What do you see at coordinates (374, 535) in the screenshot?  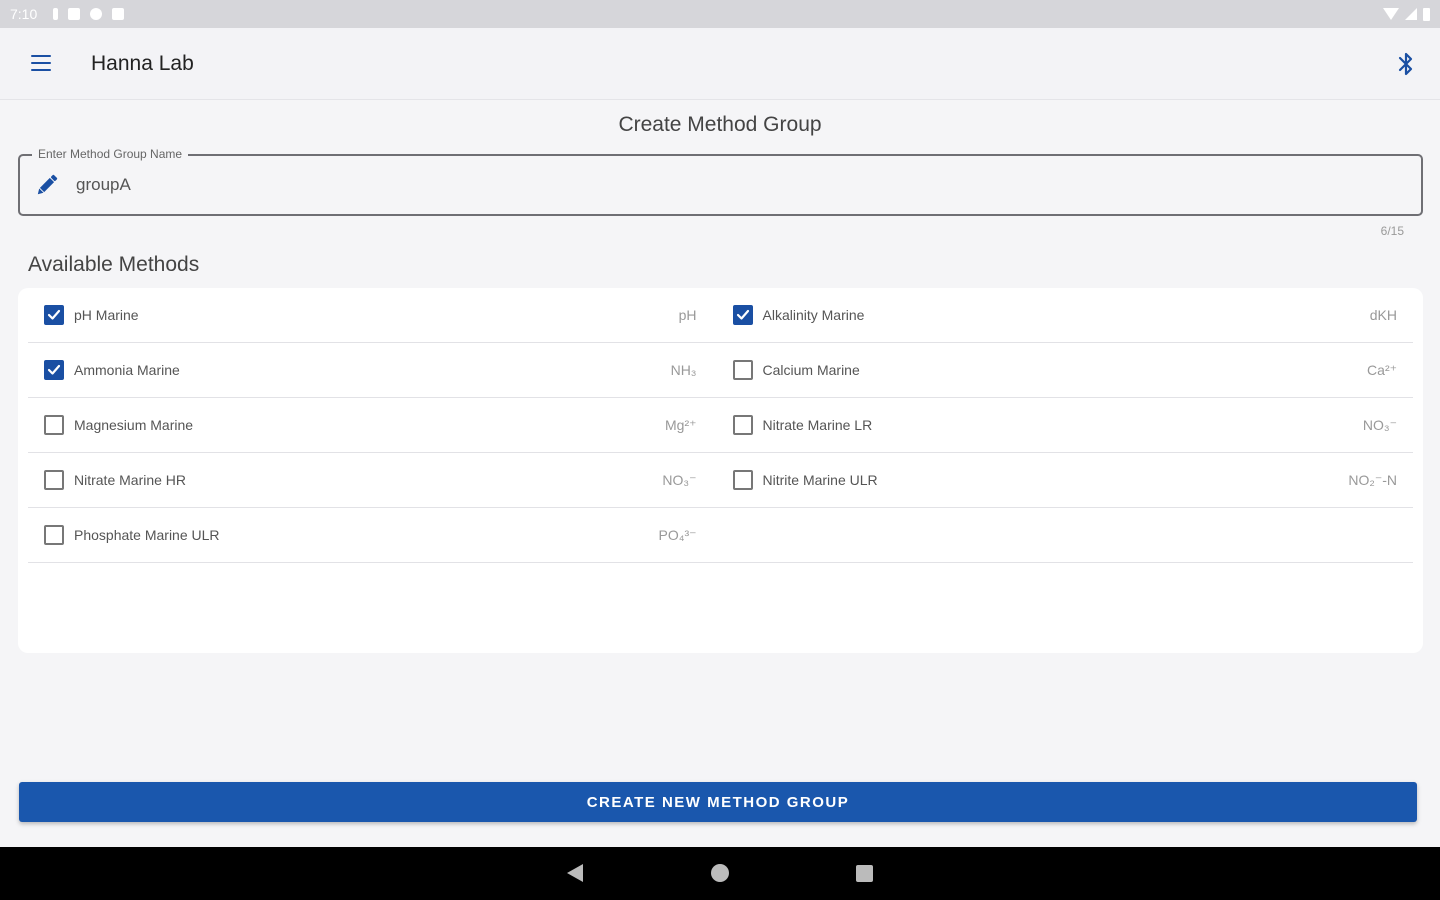 I see `method-item: Phosphate Marine ULR PO₄³⁻` at bounding box center [374, 535].